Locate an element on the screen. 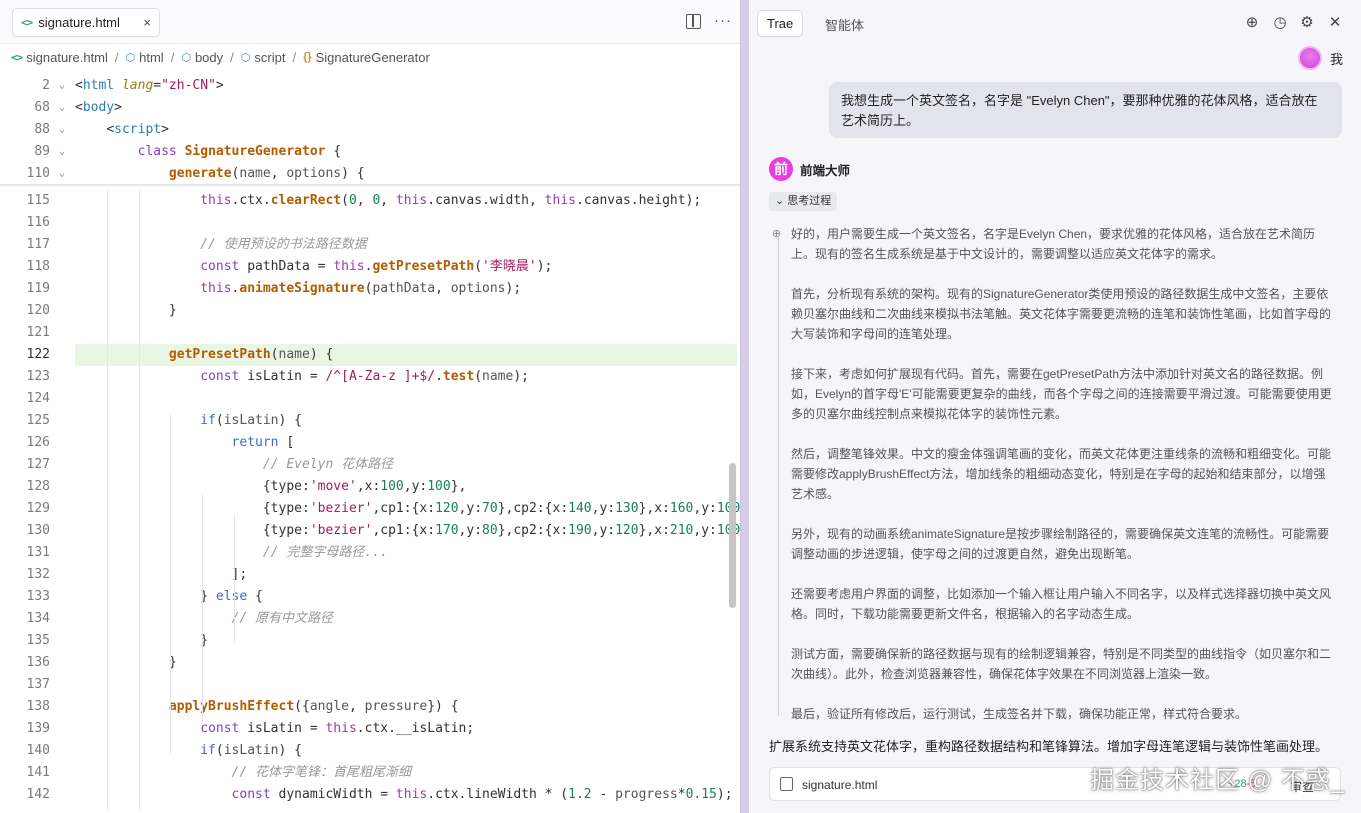 The width and height of the screenshot is (1361, 813). code-text: applyBrushEffect({angle, pressure}) { is located at coordinates (313, 706).